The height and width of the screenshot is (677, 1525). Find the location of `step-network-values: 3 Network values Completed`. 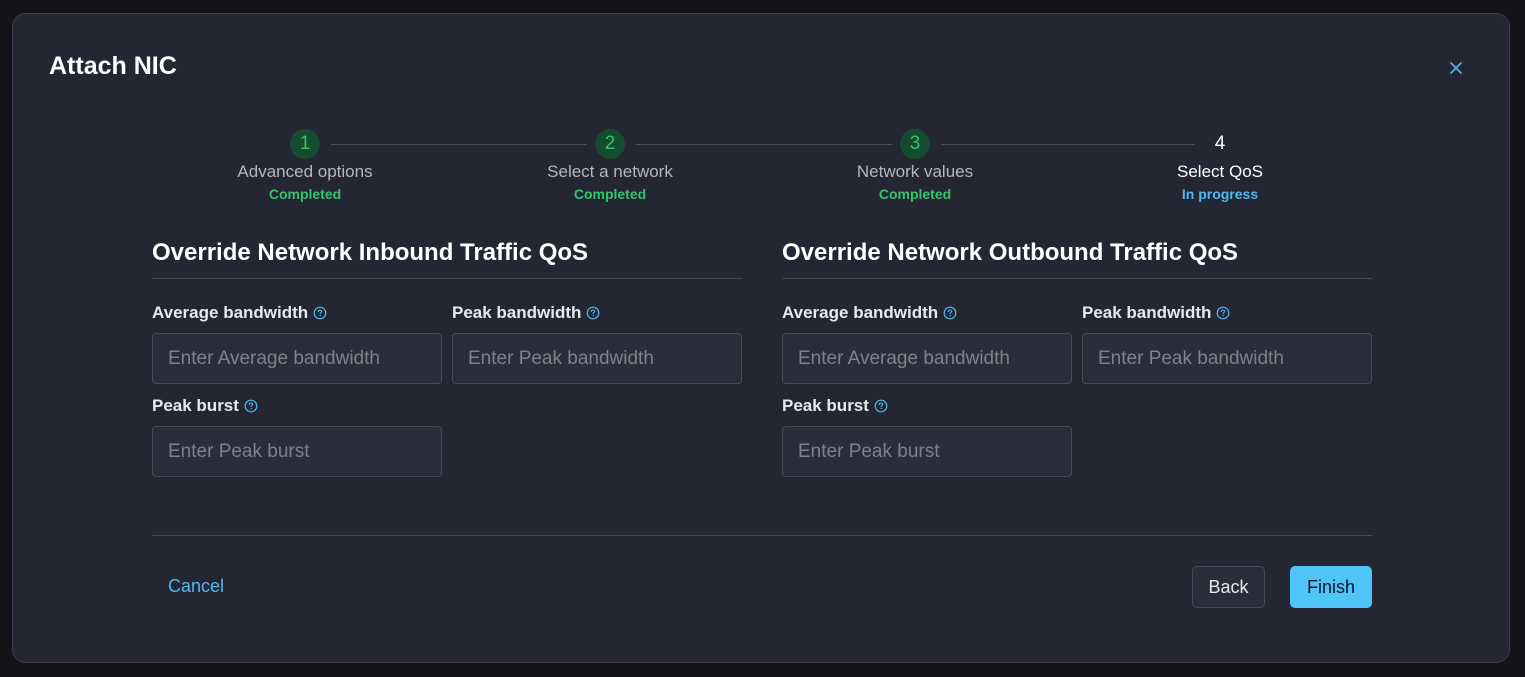

step-network-values: 3 Network values Completed is located at coordinates (915, 165).